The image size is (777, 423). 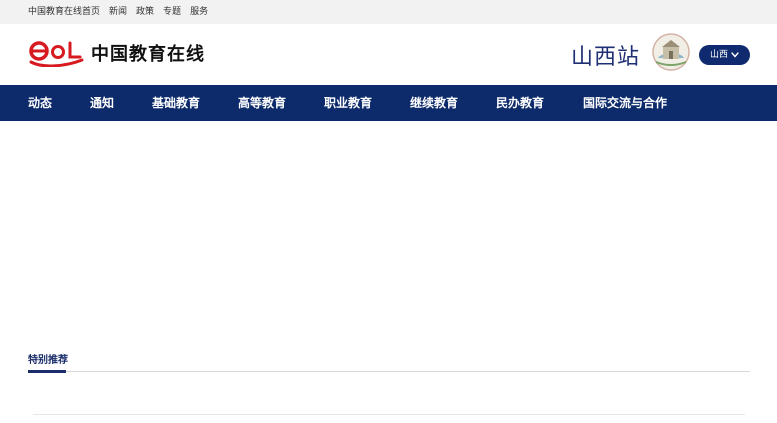 I want to click on nav-item-higher-education: 高等教育, so click(x=262, y=103).